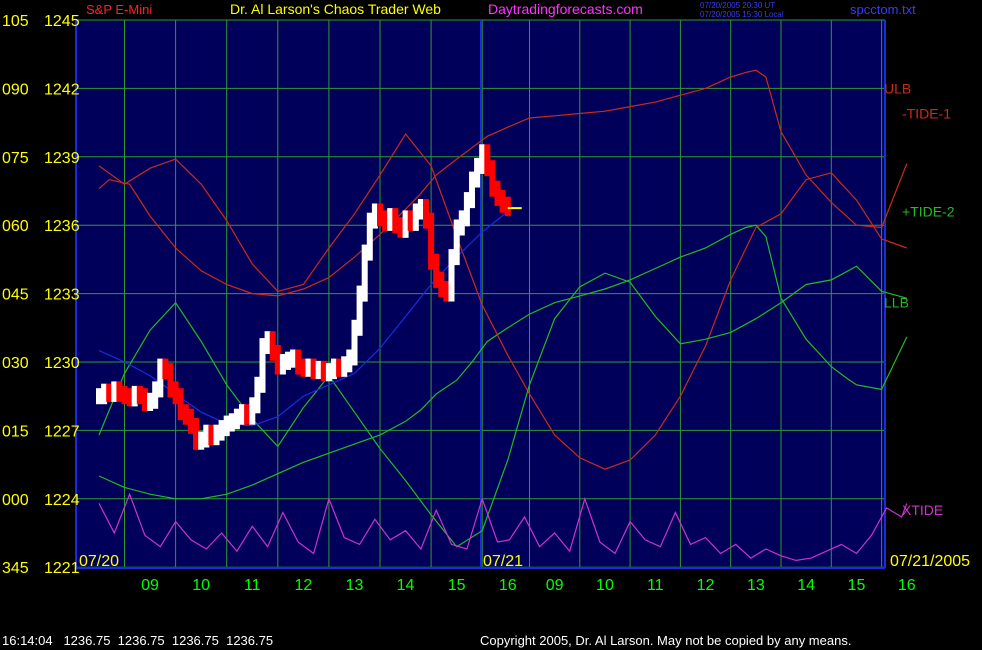 This screenshot has height=650, width=982. Describe the element at coordinates (62, 158) in the screenshot. I see `left-axis-price: 1239` at that location.